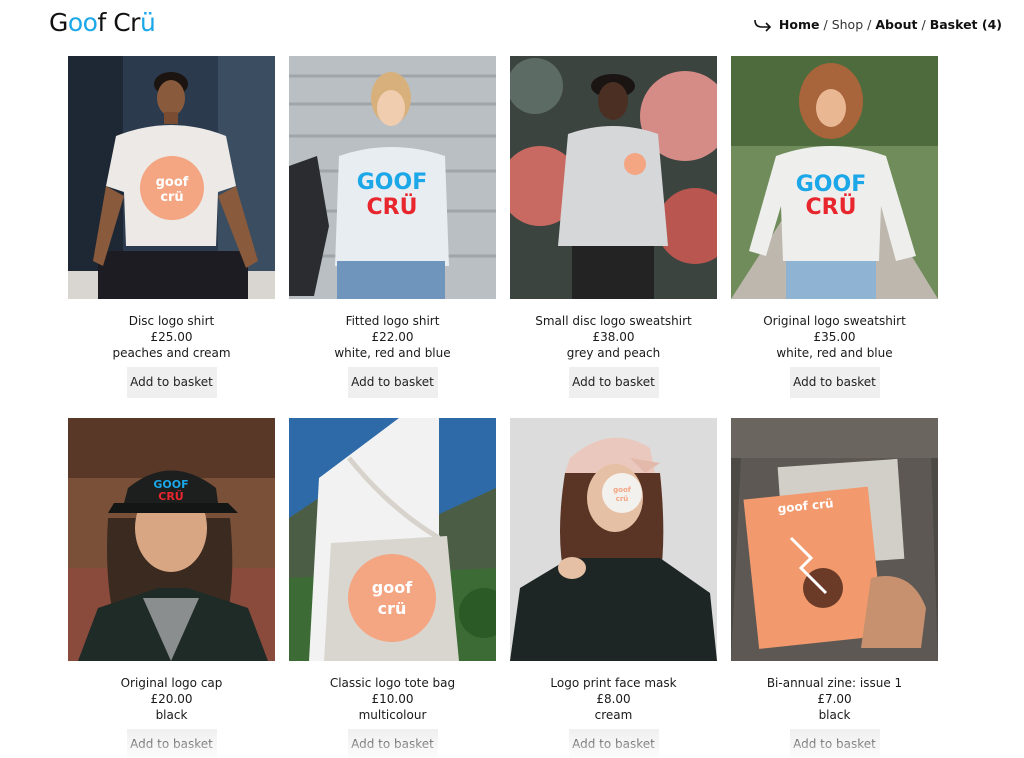 The width and height of the screenshot is (1024, 758). Describe the element at coordinates (392, 715) in the screenshot. I see `product-variant: multicolour` at that location.